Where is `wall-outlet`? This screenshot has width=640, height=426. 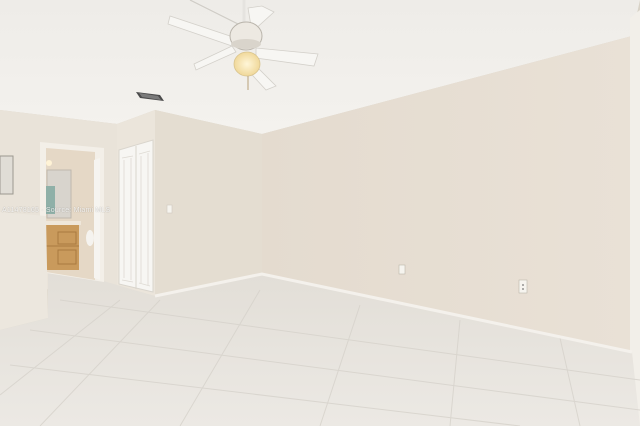
wall-outlet is located at coordinates (402, 269).